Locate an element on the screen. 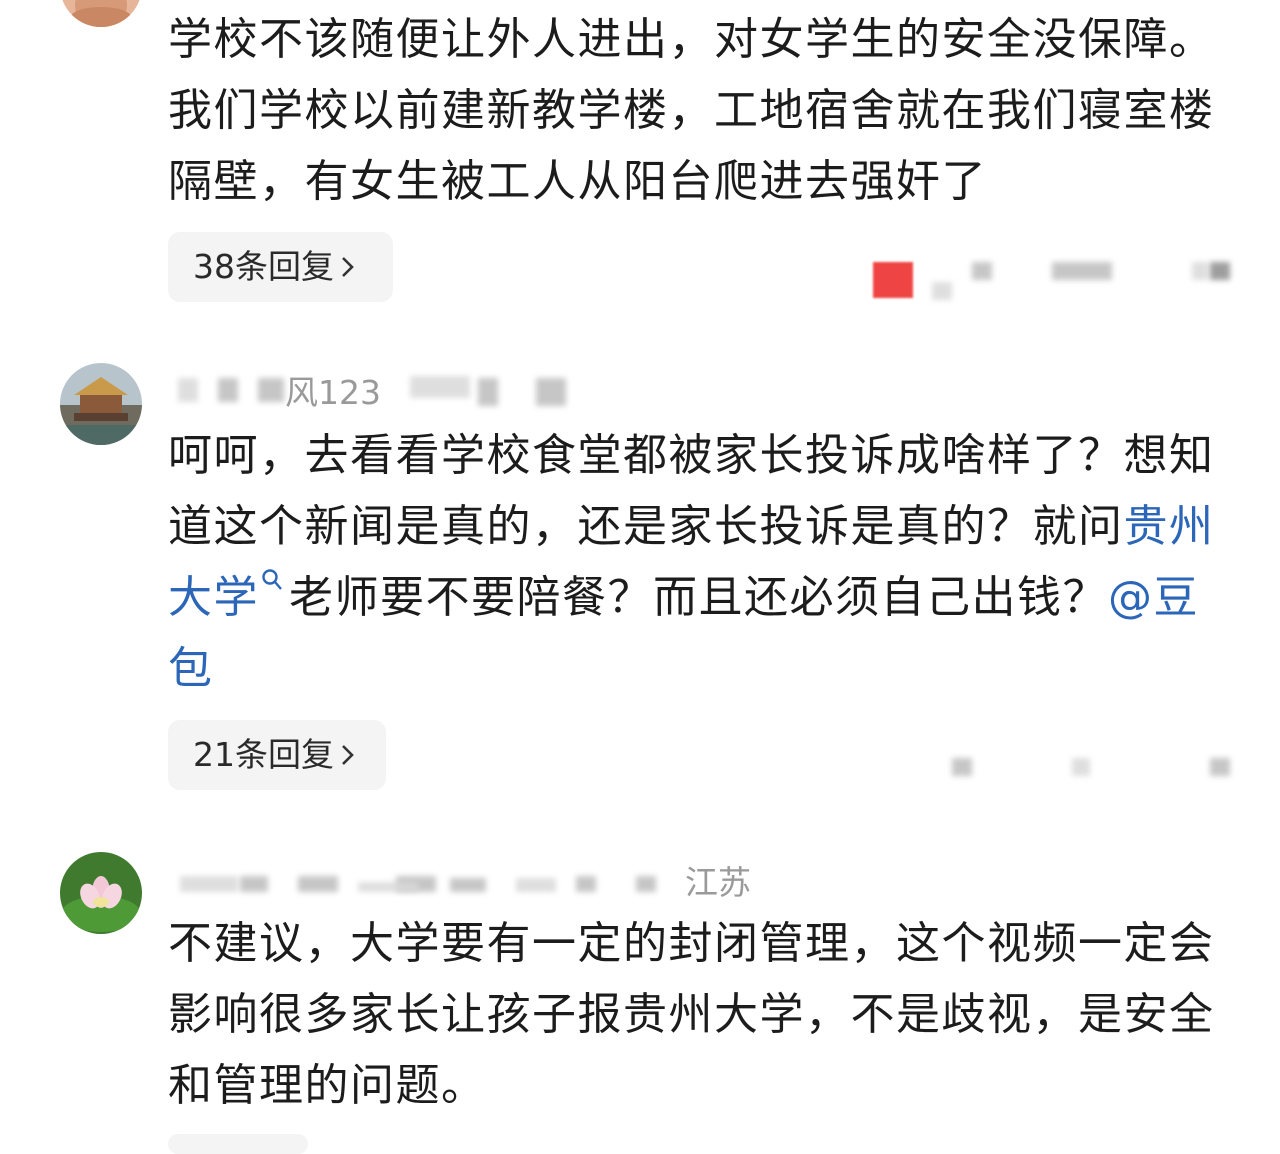  like-count is located at coordinates (942, 291).